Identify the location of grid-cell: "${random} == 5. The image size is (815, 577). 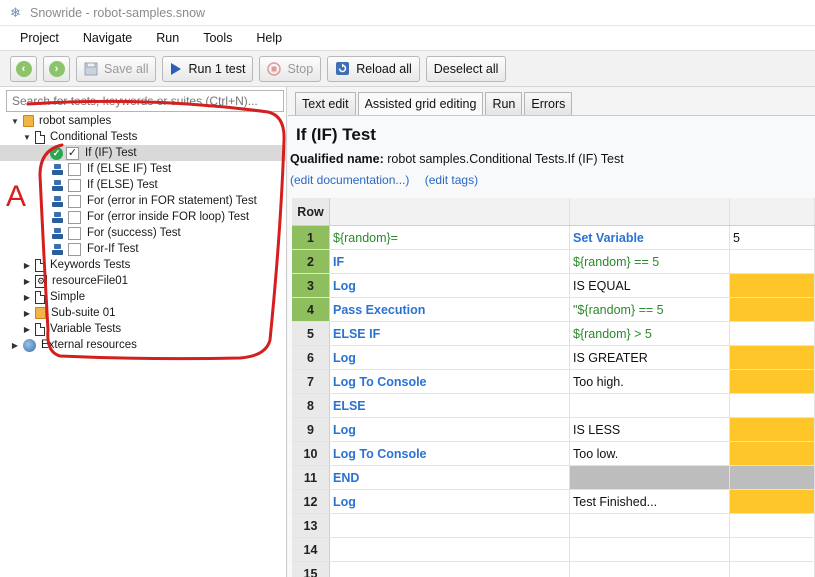
(650, 309).